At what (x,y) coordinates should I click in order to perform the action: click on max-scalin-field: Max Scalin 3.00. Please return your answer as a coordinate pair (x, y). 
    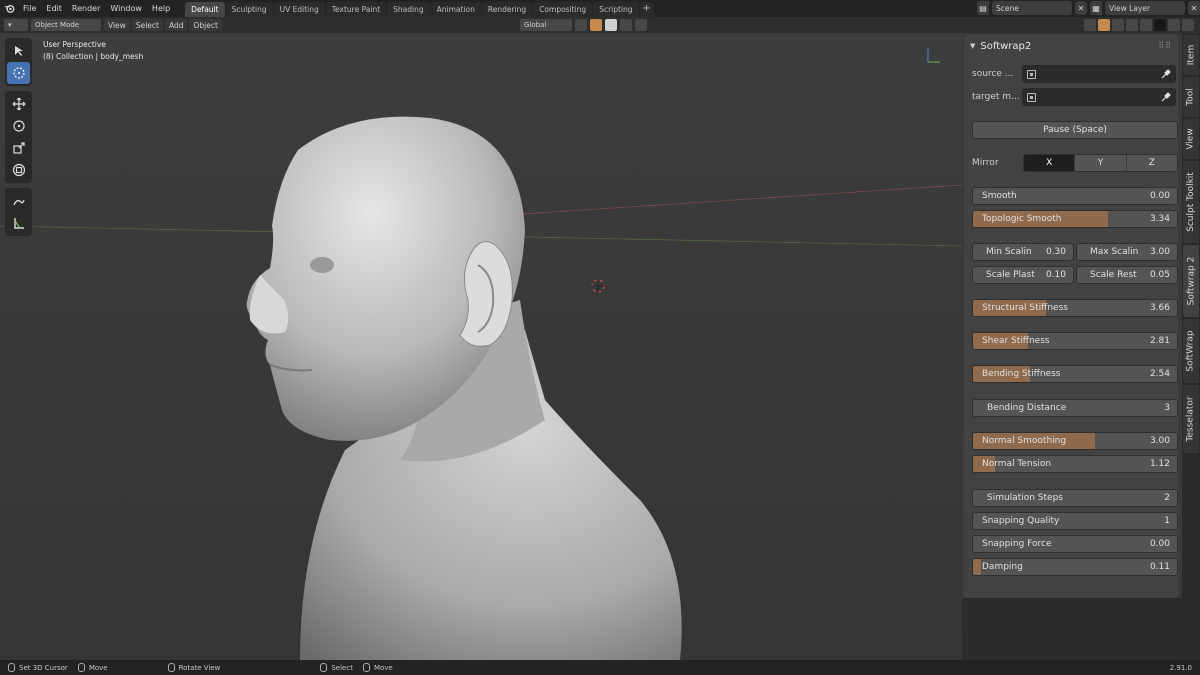
    Looking at the image, I should click on (1127, 252).